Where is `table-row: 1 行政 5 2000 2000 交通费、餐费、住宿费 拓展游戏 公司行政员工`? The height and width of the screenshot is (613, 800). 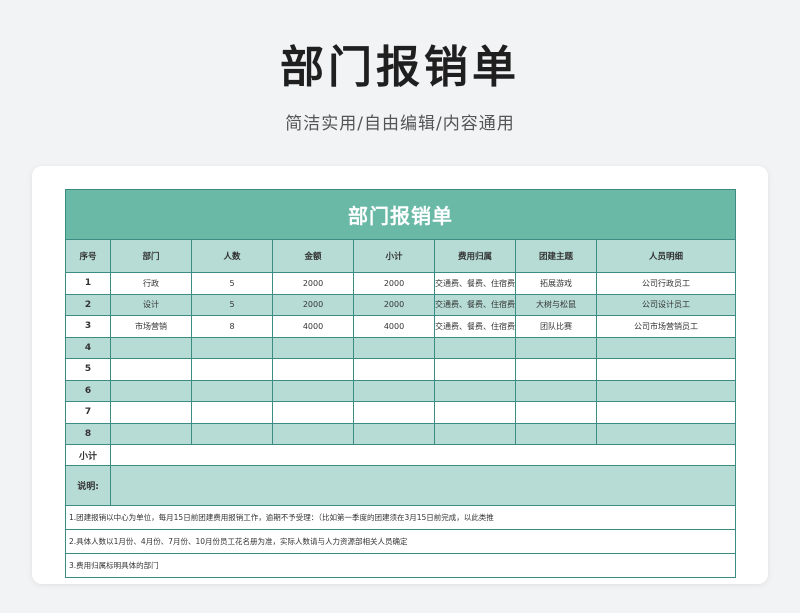 table-row: 1 行政 5 2000 2000 交通费、餐费、住宿费 拓展游戏 公司行政员工 is located at coordinates (400, 283).